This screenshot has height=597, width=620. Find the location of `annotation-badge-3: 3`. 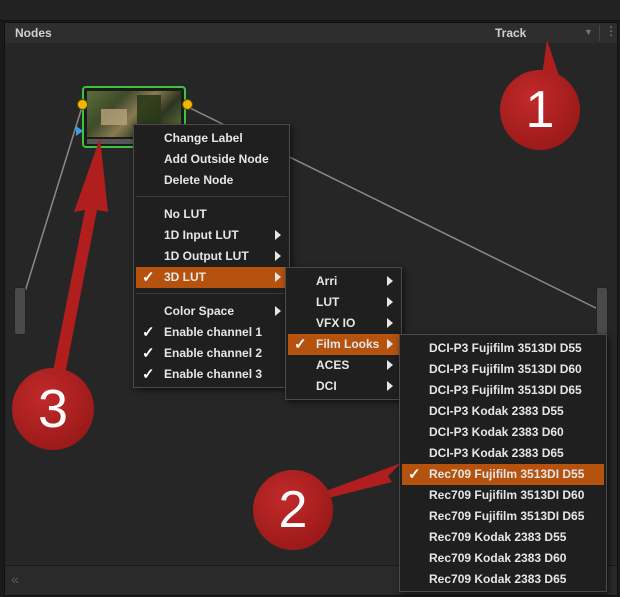

annotation-badge-3: 3 is located at coordinates (53, 409).